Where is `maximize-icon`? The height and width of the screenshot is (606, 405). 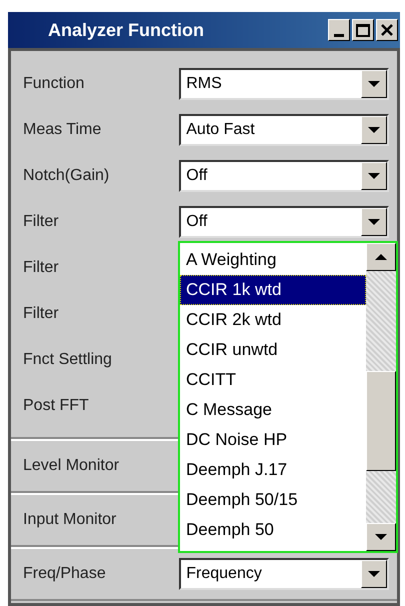 maximize-icon is located at coordinates (363, 30).